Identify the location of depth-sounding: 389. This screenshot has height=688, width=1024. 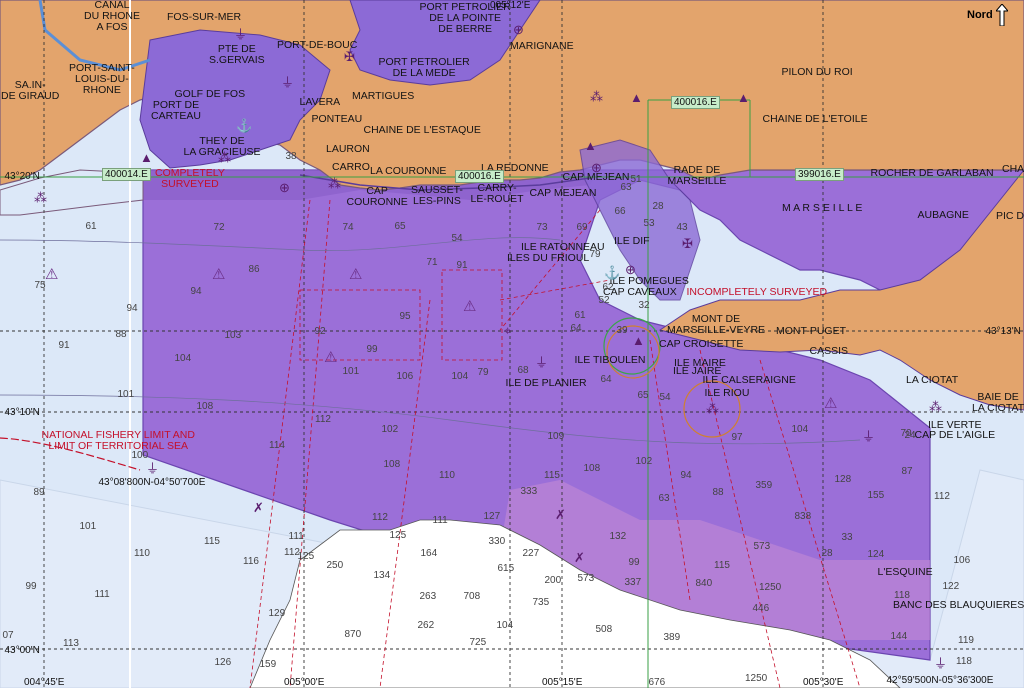
(672, 637).